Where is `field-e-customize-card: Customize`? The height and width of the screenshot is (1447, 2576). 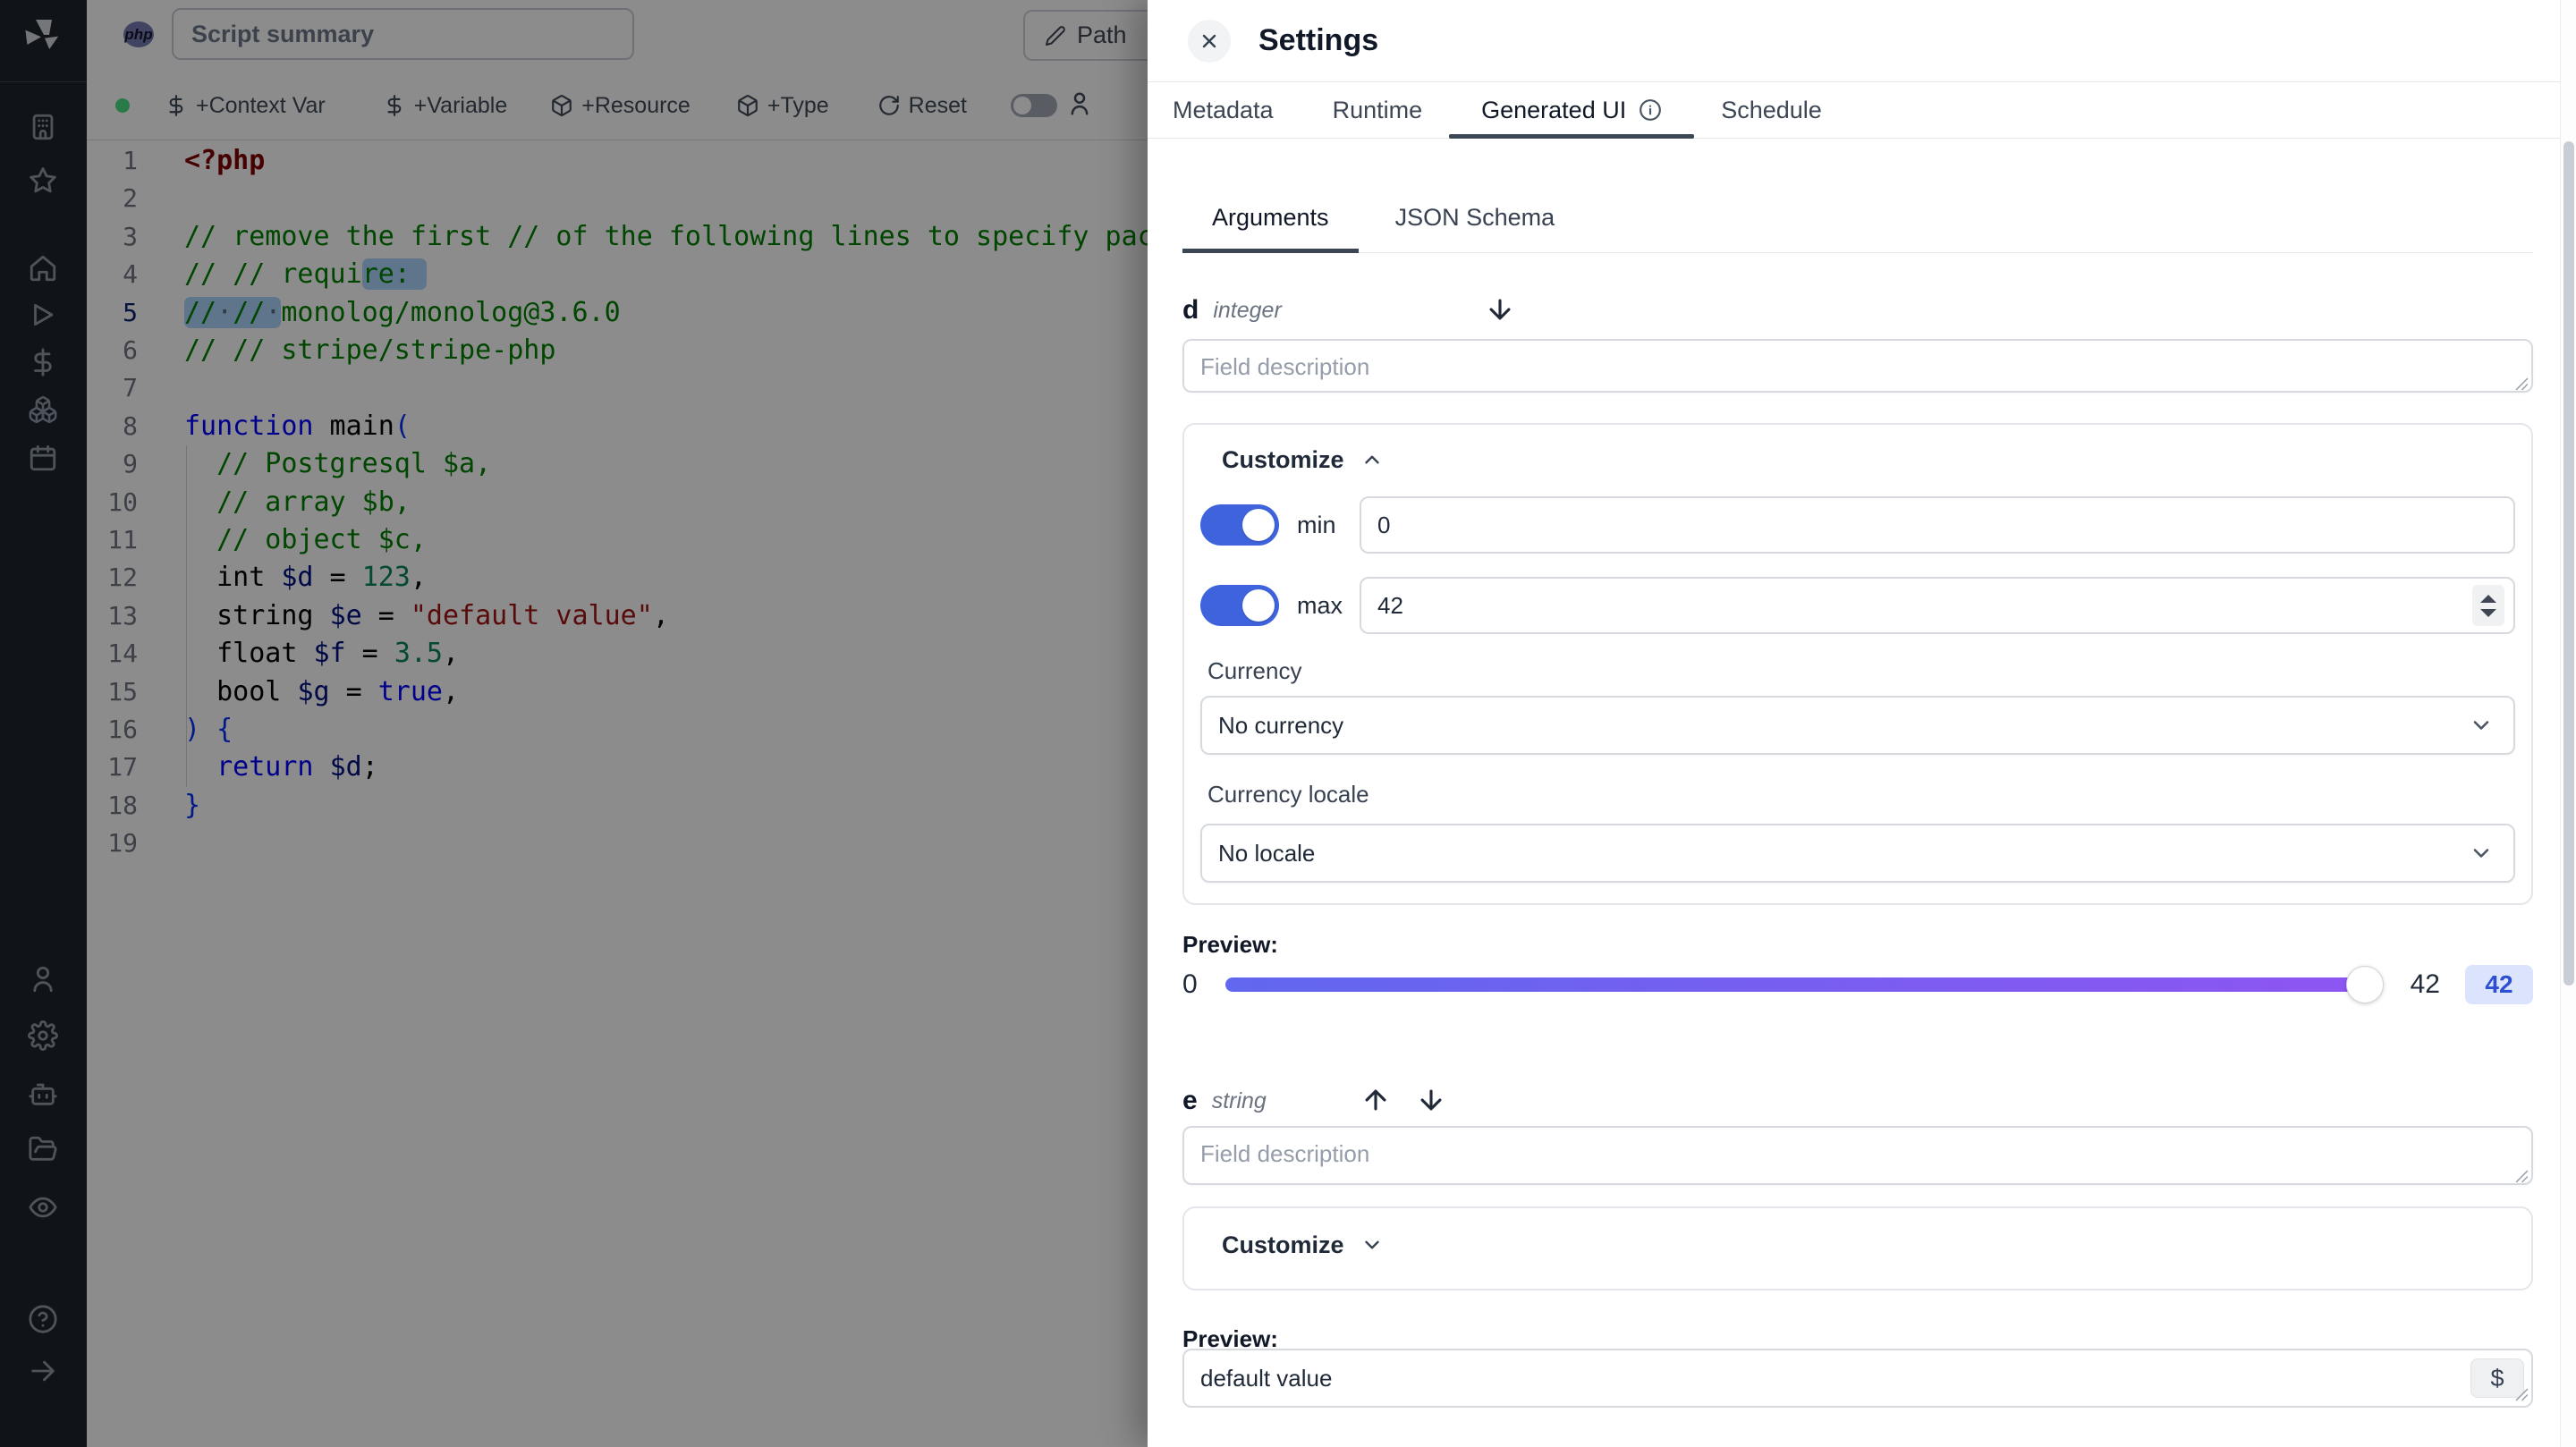 field-e-customize-card: Customize is located at coordinates (1857, 1248).